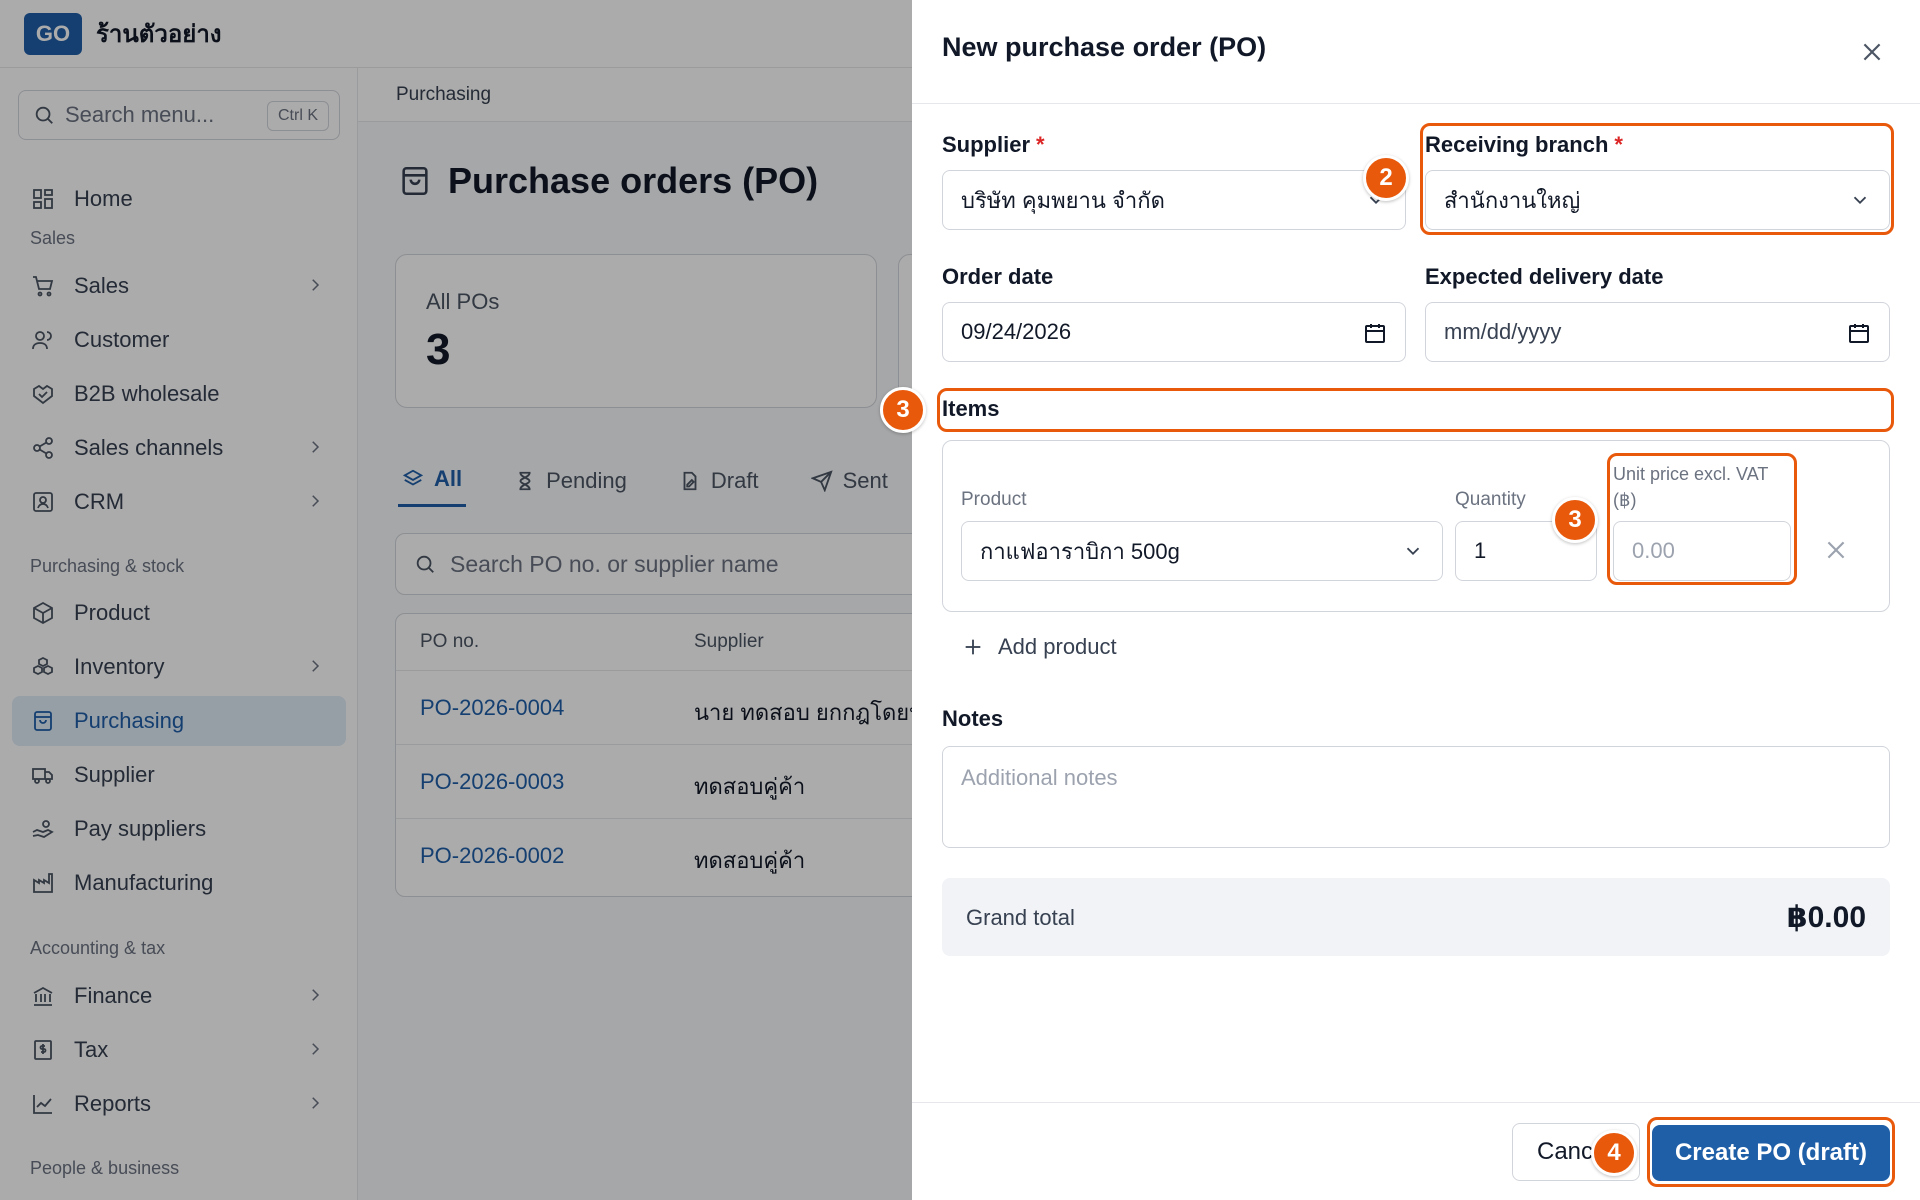  What do you see at coordinates (973, 718) in the screenshot?
I see `notes-label: Notes` at bounding box center [973, 718].